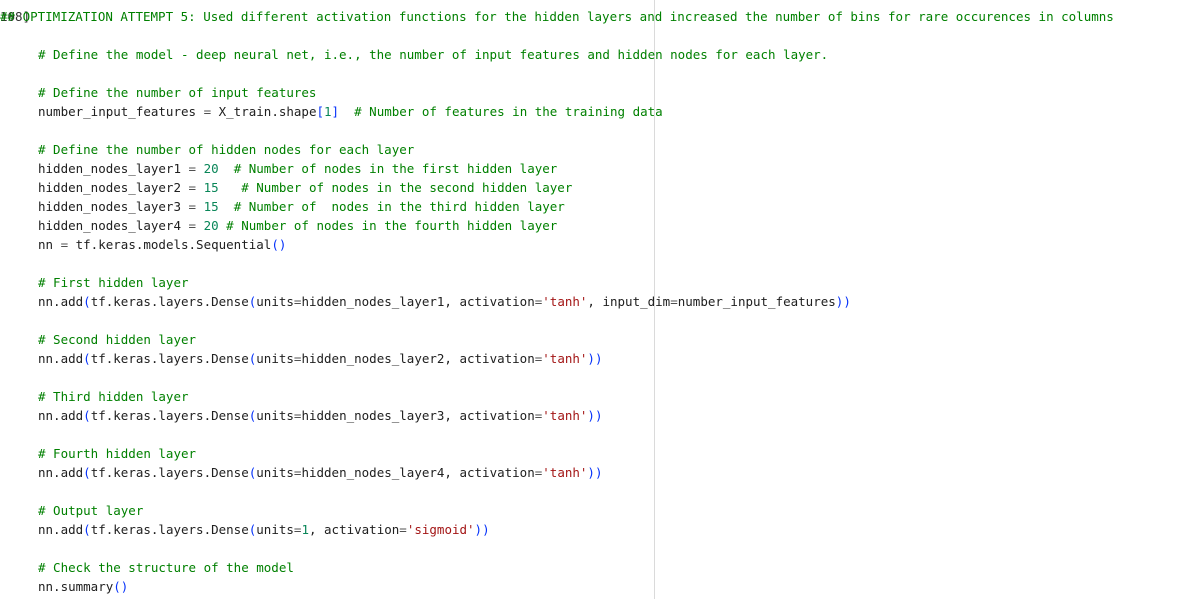  What do you see at coordinates (418, 358) in the screenshot?
I see `code-text: hidden_nodes_layer2, activation` at bounding box center [418, 358].